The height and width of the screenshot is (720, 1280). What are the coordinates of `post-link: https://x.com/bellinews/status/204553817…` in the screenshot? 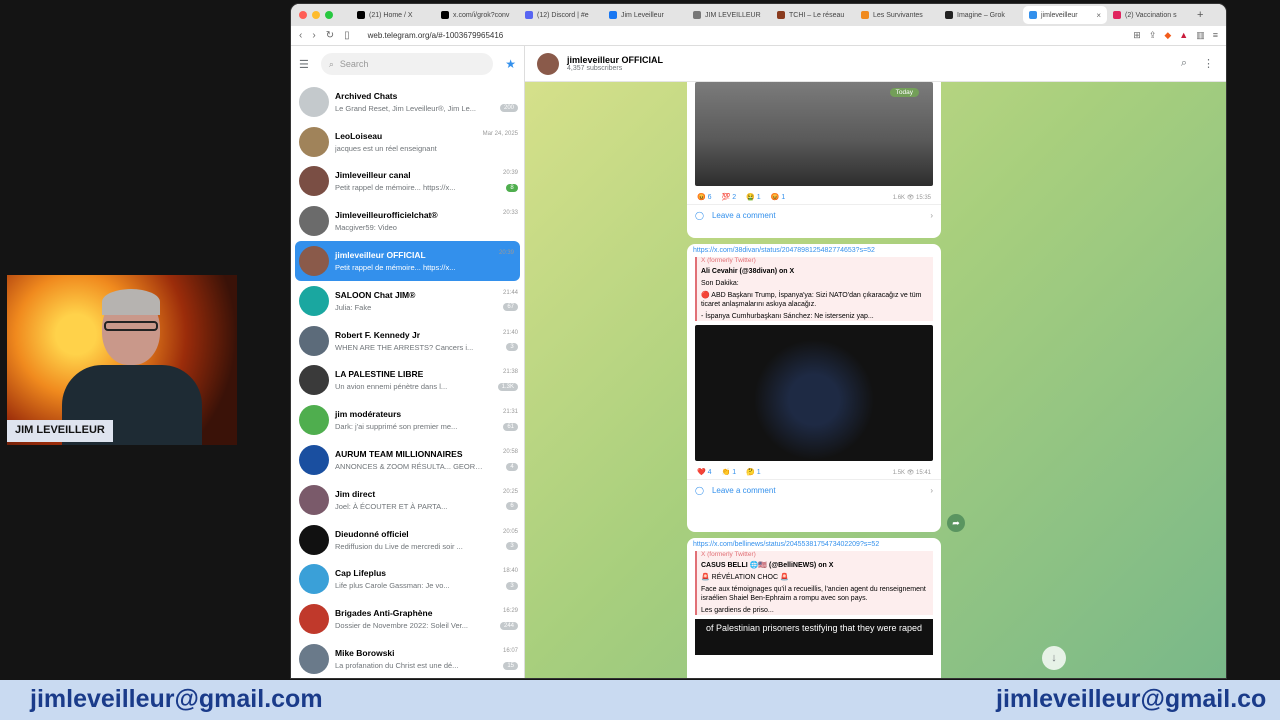 It's located at (814, 543).